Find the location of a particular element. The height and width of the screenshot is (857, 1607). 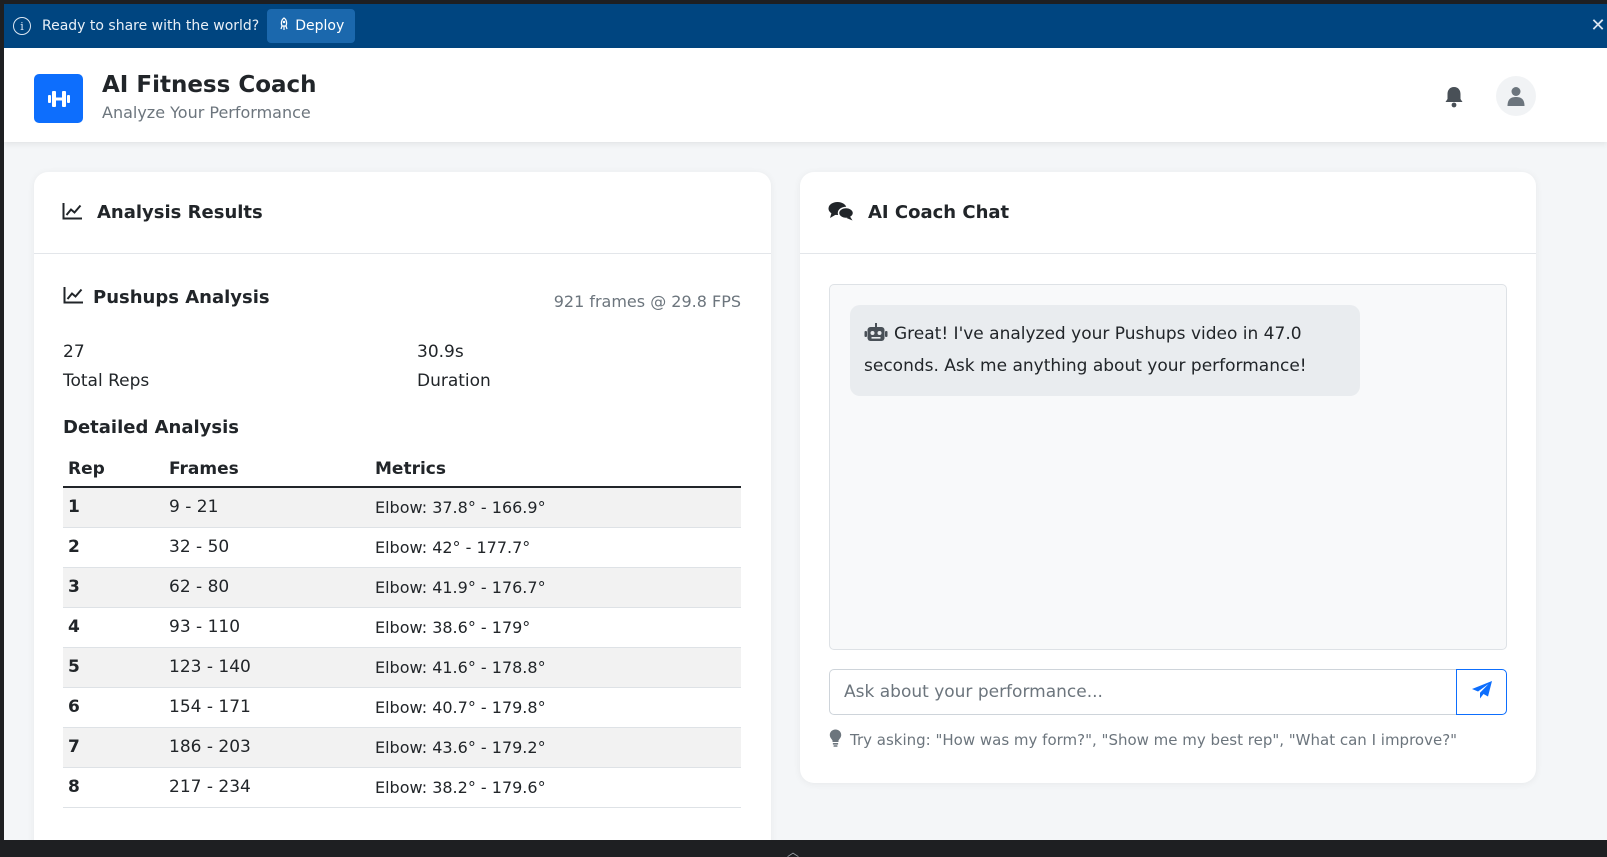

frames-cell: 32 - 50 is located at coordinates (267, 547).